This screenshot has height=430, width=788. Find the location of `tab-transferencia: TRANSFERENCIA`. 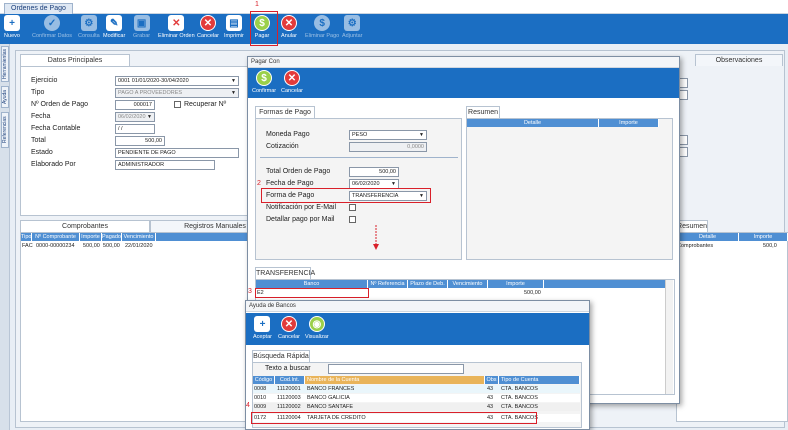

tab-transferencia: TRANSFERENCIA is located at coordinates (285, 273).